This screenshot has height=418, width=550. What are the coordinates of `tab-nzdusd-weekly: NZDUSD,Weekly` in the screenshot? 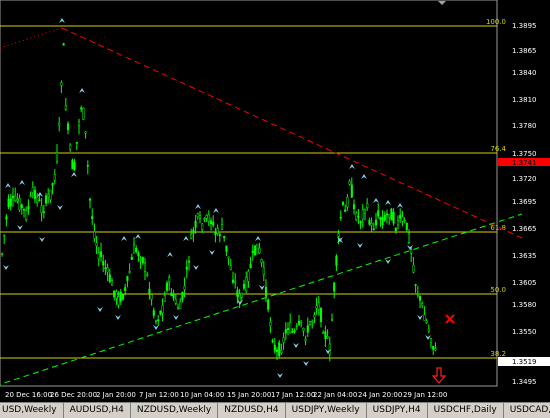 It's located at (175, 410).